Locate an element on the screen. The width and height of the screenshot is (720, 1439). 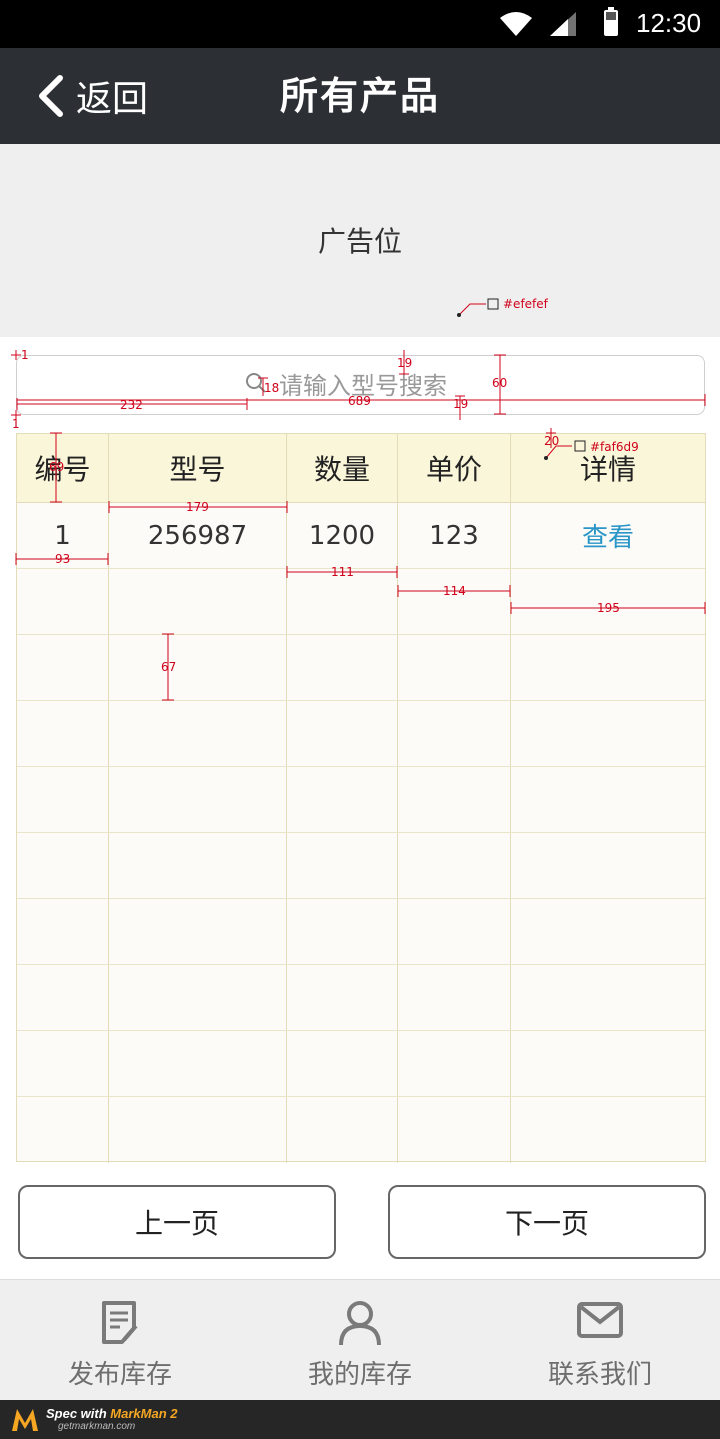
cell-unit-price: 123 is located at coordinates (454, 535).